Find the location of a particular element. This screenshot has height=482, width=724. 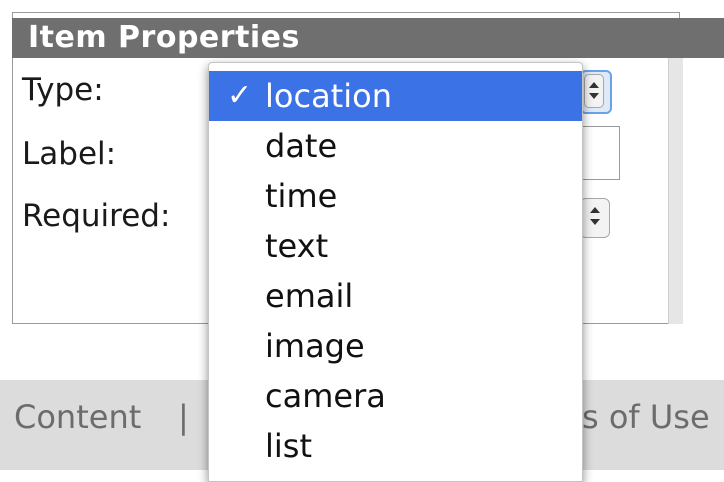

type-select-arrows-icon is located at coordinates (594, 91).